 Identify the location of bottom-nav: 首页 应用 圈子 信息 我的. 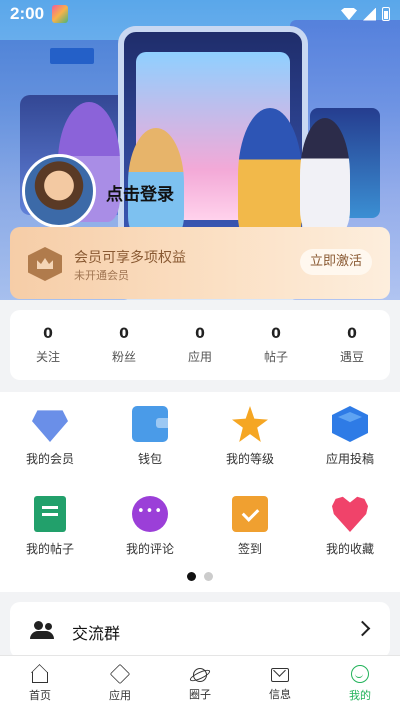
(200, 683).